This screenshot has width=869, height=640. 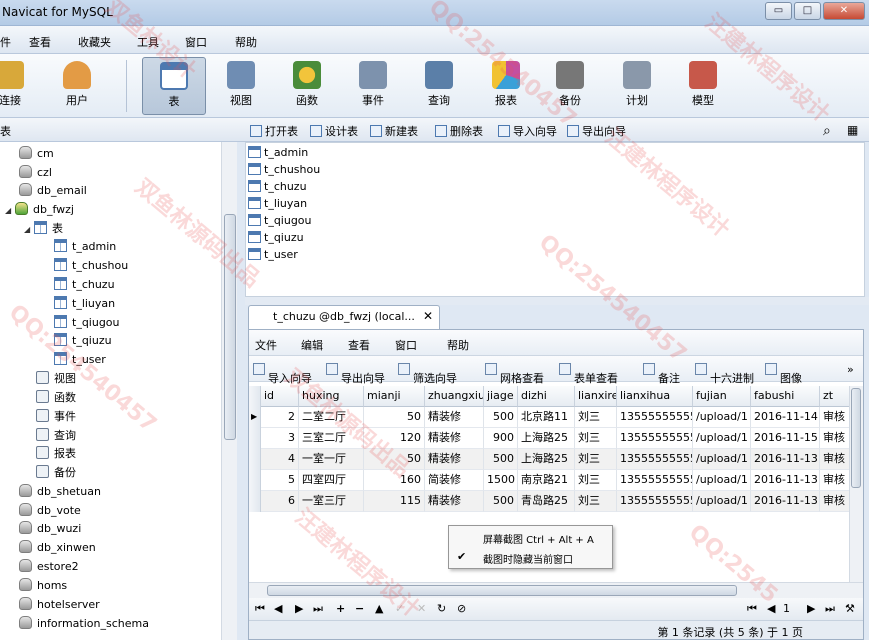 I want to click on toolbar-backup-button: 备份, so click(x=570, y=86).